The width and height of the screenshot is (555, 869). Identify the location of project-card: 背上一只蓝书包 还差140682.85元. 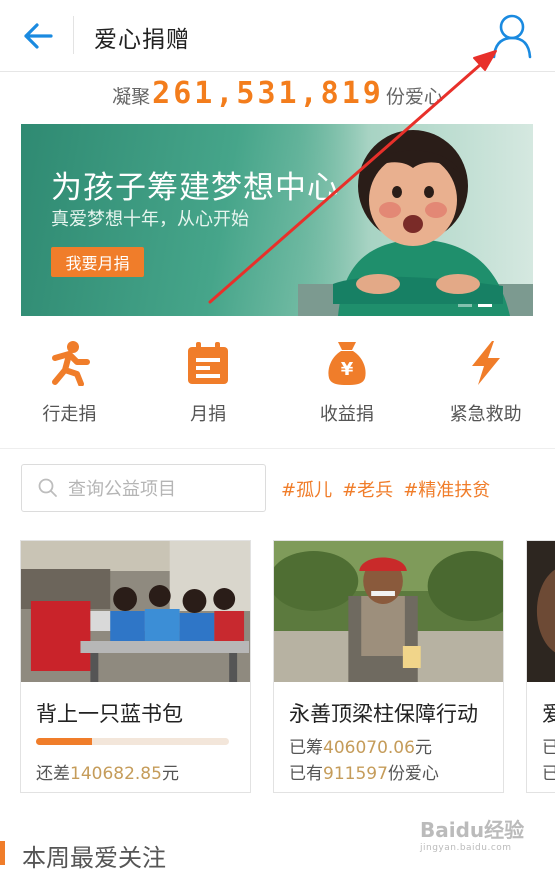
(135, 666).